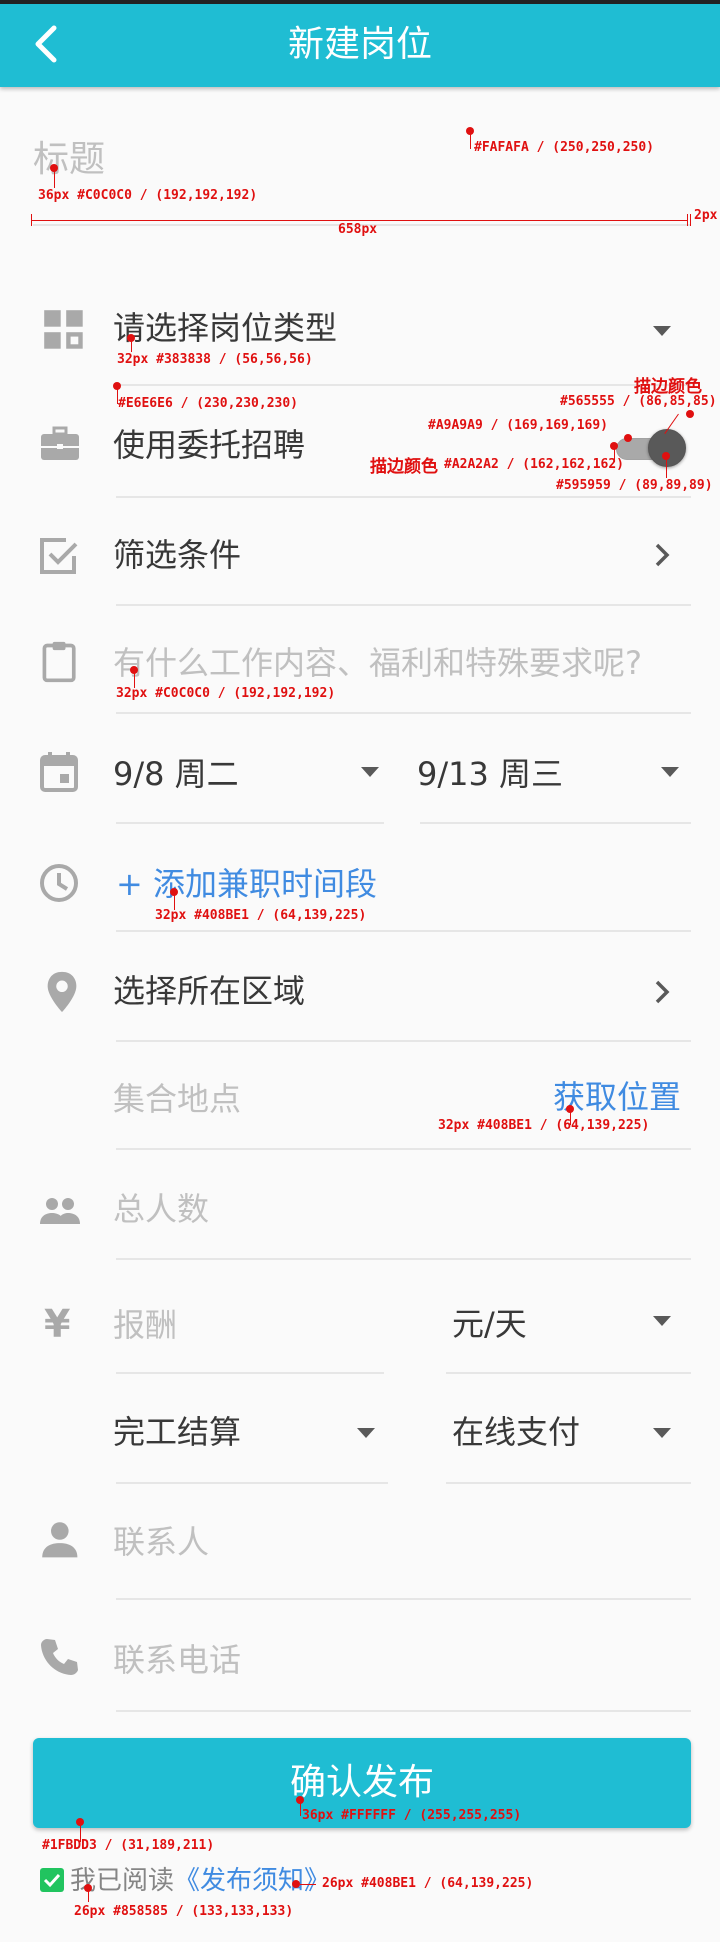 Image resolution: width=720 pixels, height=1942 pixels. I want to click on annotation-jobtype-spec: 32px #383838 / (56,56,56), so click(215, 359).